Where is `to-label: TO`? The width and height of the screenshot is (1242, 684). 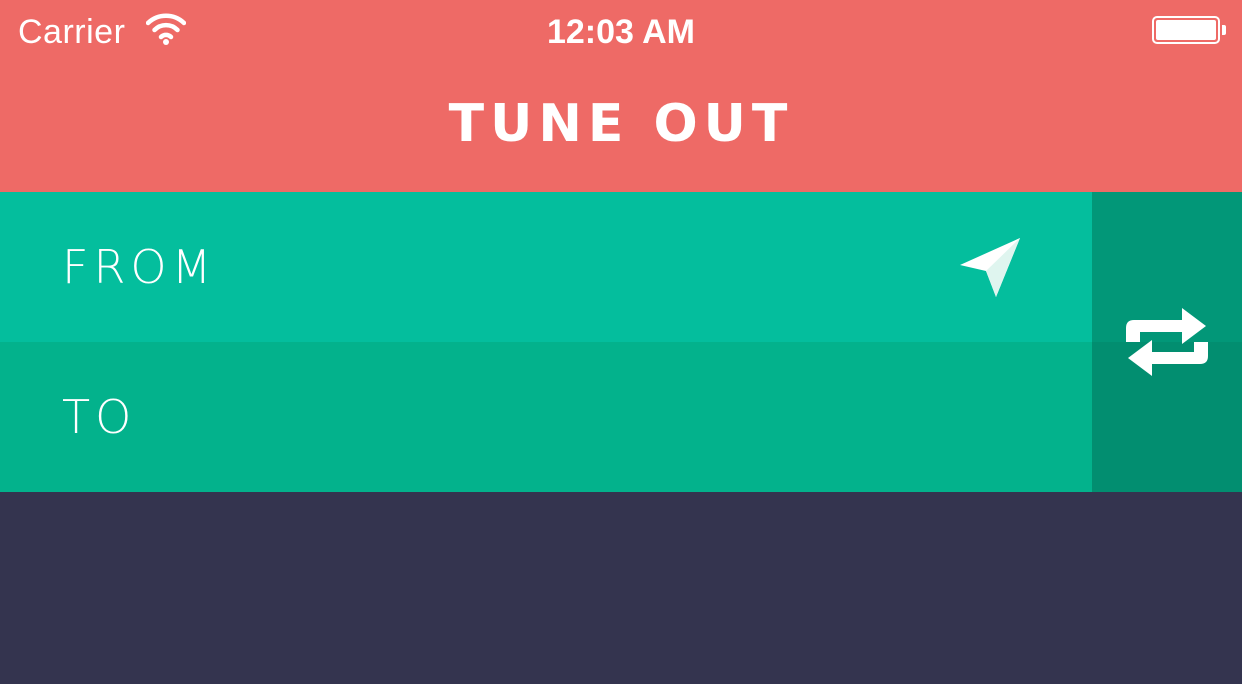
to-label: TO is located at coordinates (99, 417).